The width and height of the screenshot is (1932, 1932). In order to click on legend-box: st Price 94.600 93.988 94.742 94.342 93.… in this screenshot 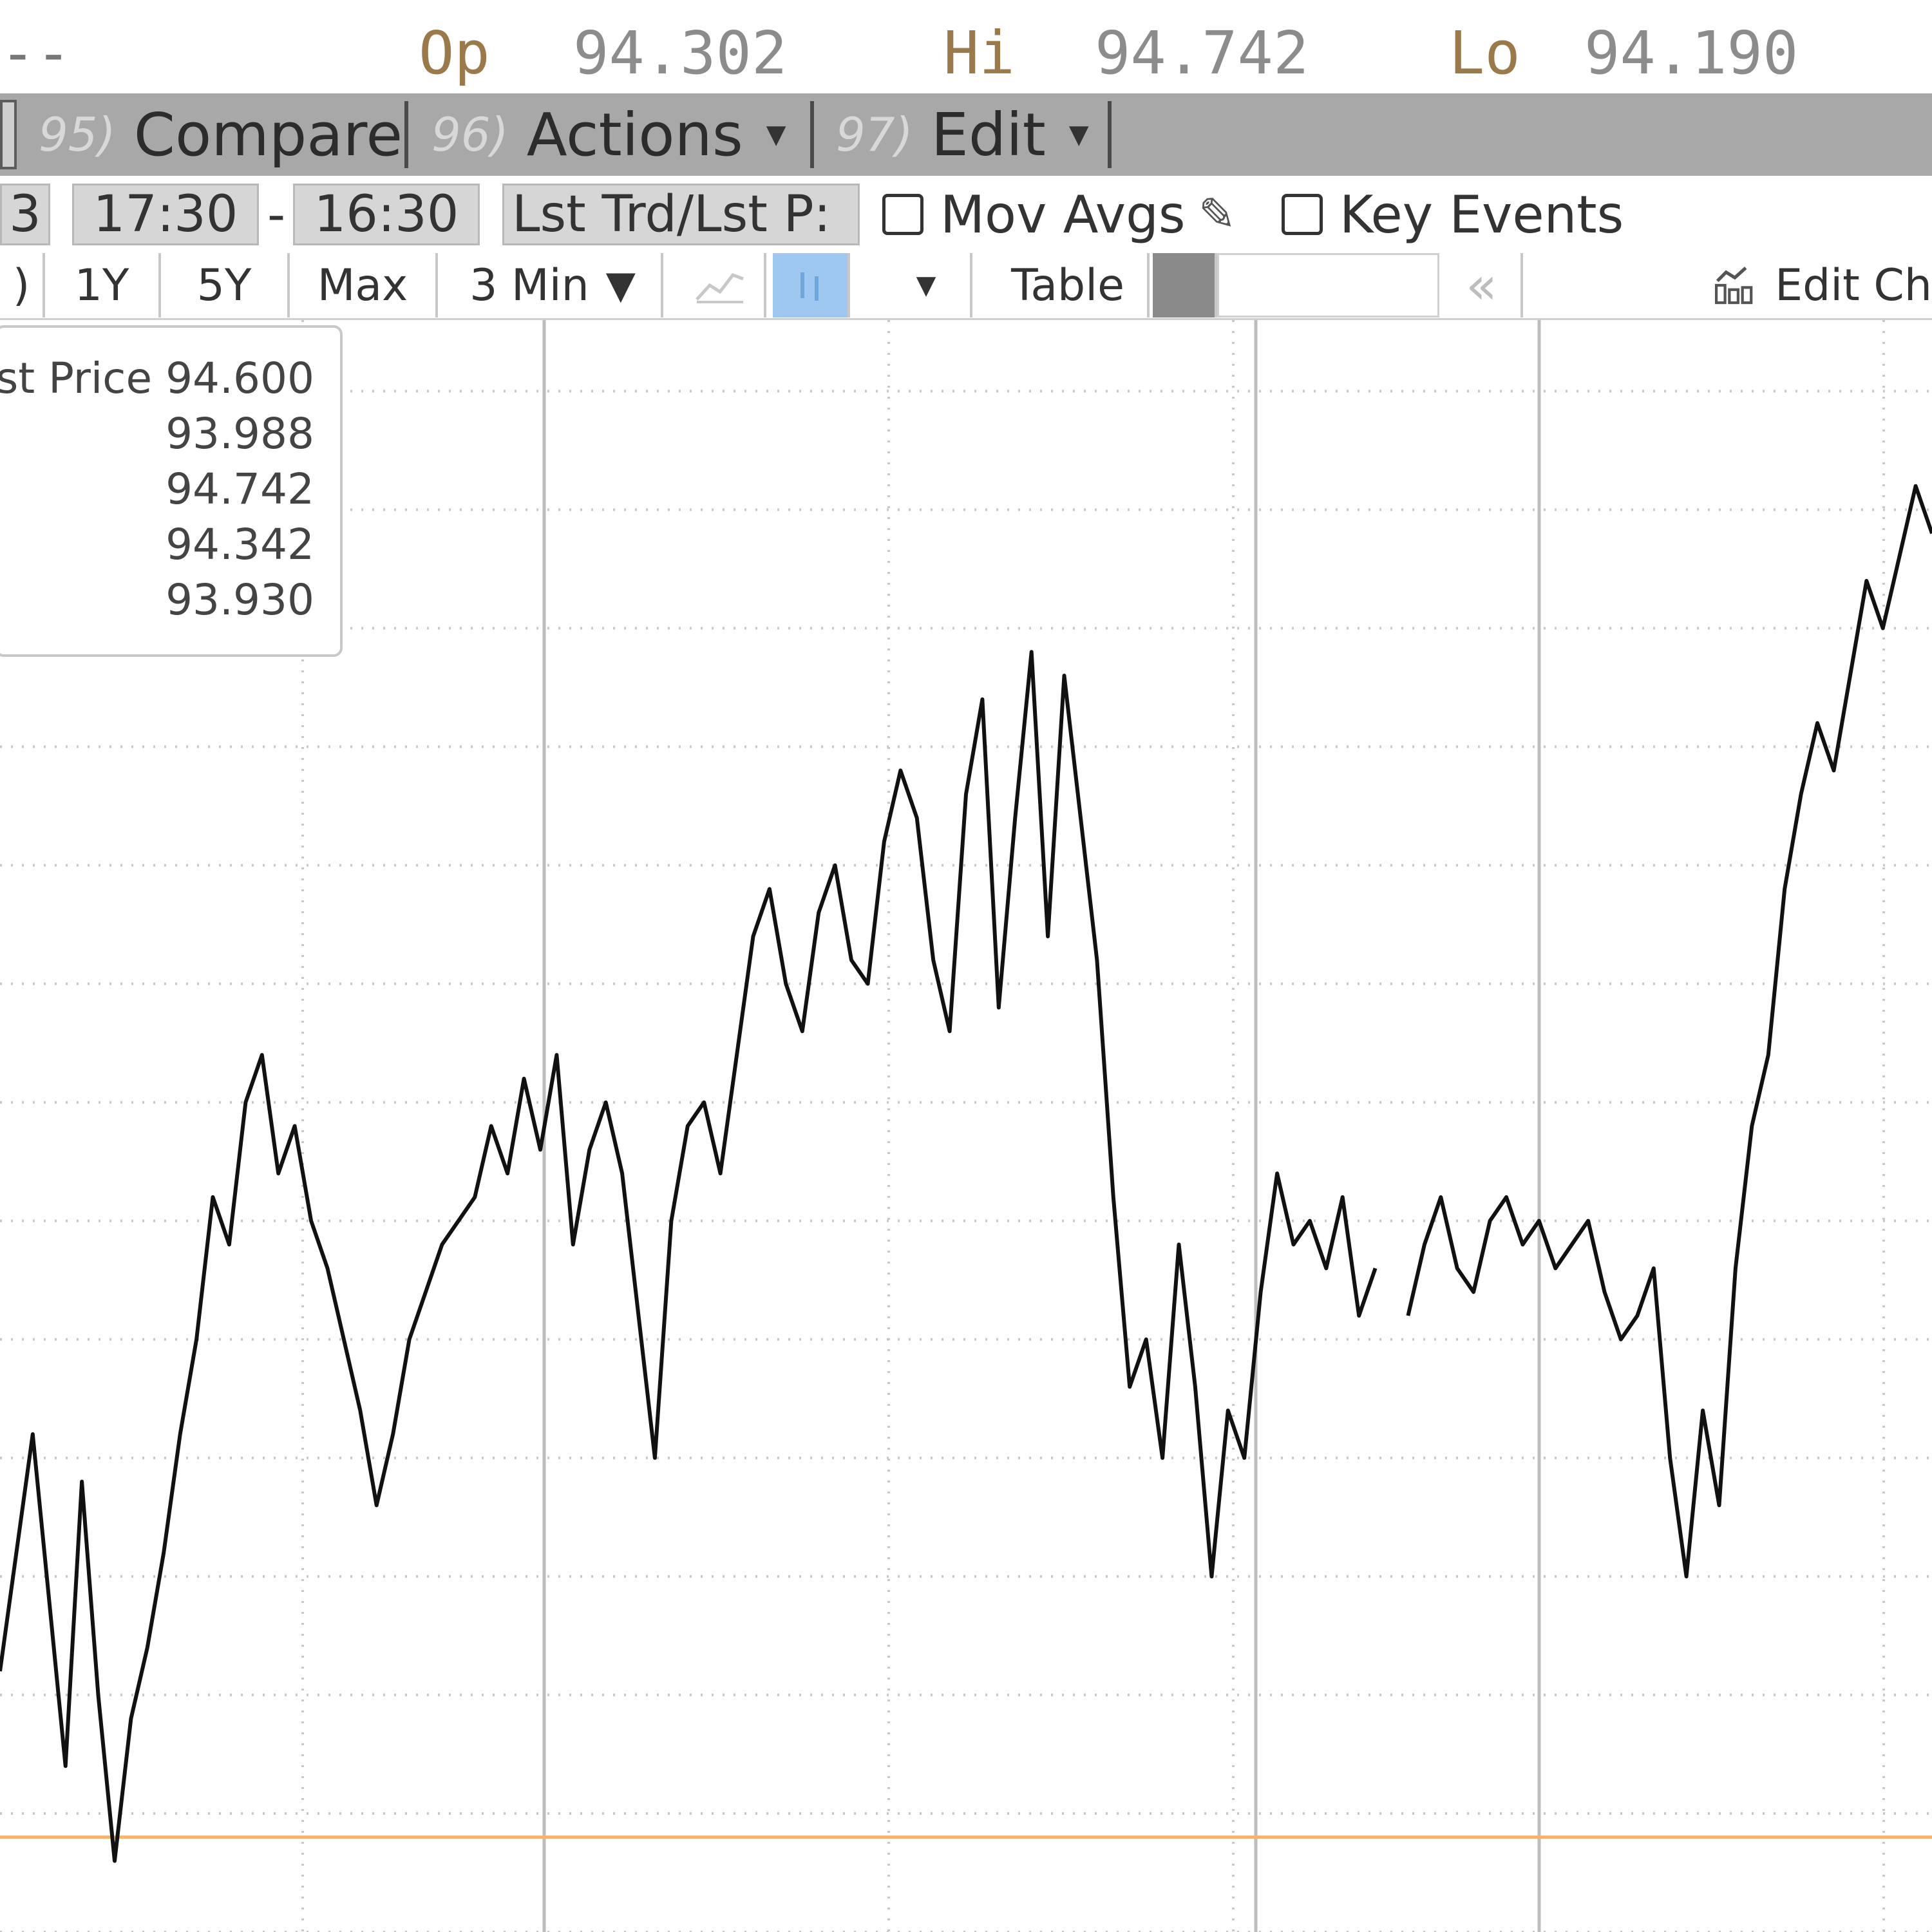, I will do `click(171, 491)`.